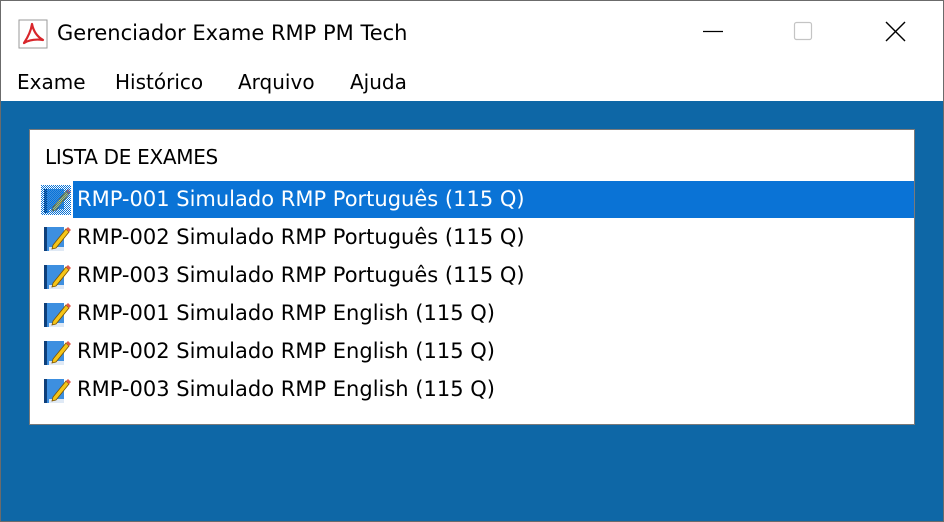 The width and height of the screenshot is (944, 522). Describe the element at coordinates (33, 34) in the screenshot. I see `acrobat-icon` at that location.